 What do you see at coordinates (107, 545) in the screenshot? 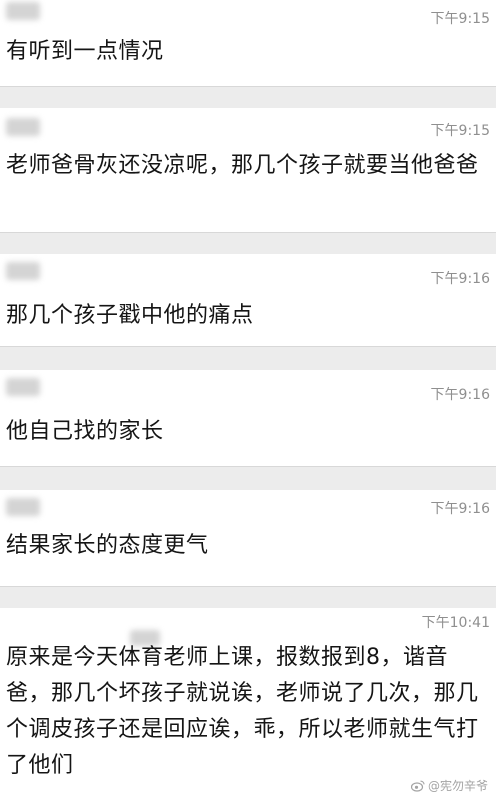
I see `message-text: 结果家长的态度更气` at bounding box center [107, 545].